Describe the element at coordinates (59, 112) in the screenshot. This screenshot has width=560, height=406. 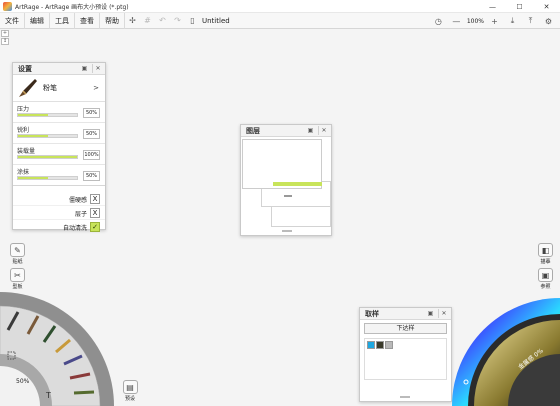
I see `param-pressure: 压力 50%` at that location.